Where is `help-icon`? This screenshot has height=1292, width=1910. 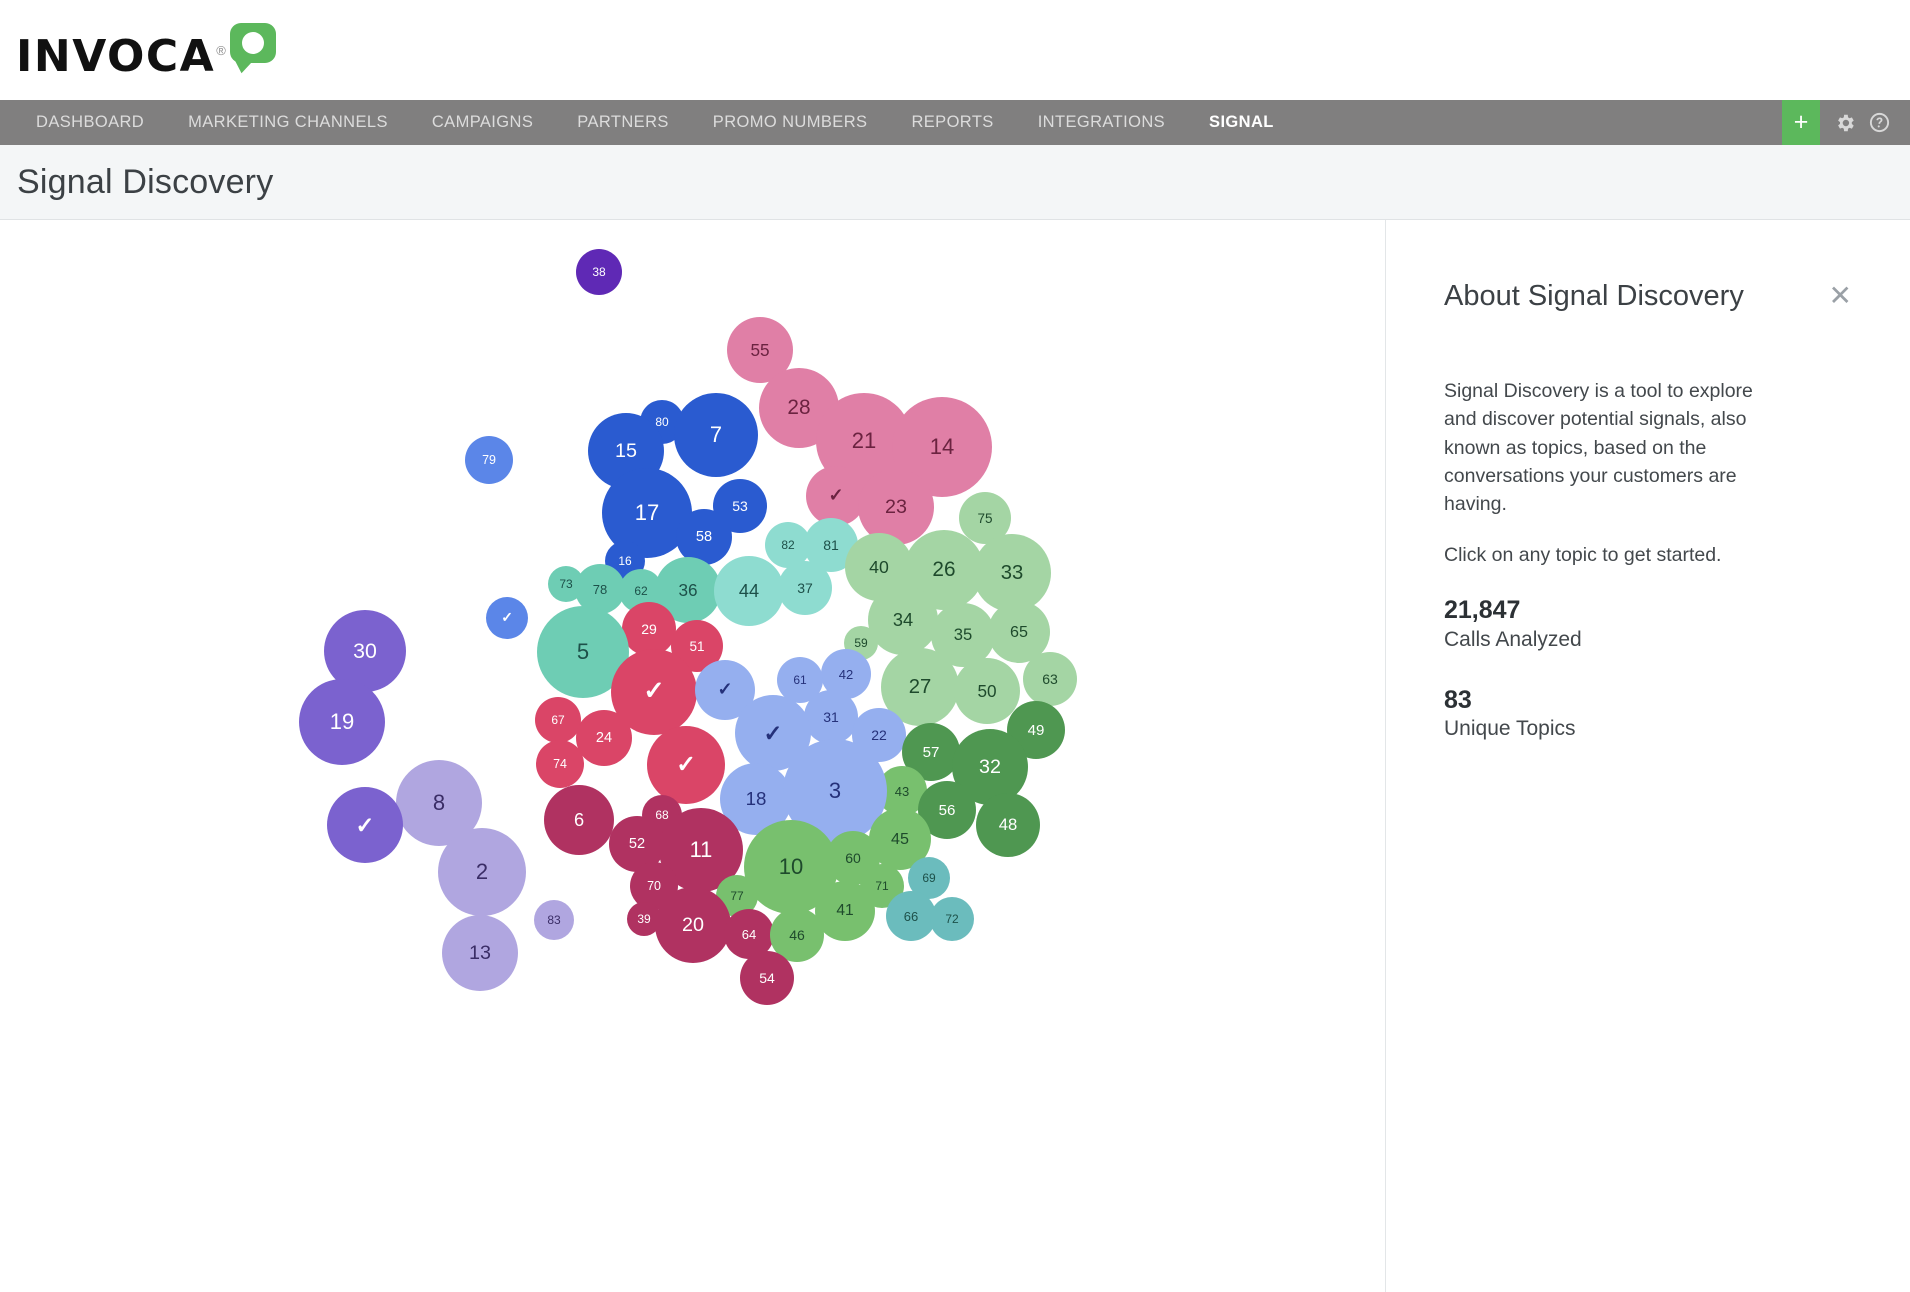 help-icon is located at coordinates (1879, 122).